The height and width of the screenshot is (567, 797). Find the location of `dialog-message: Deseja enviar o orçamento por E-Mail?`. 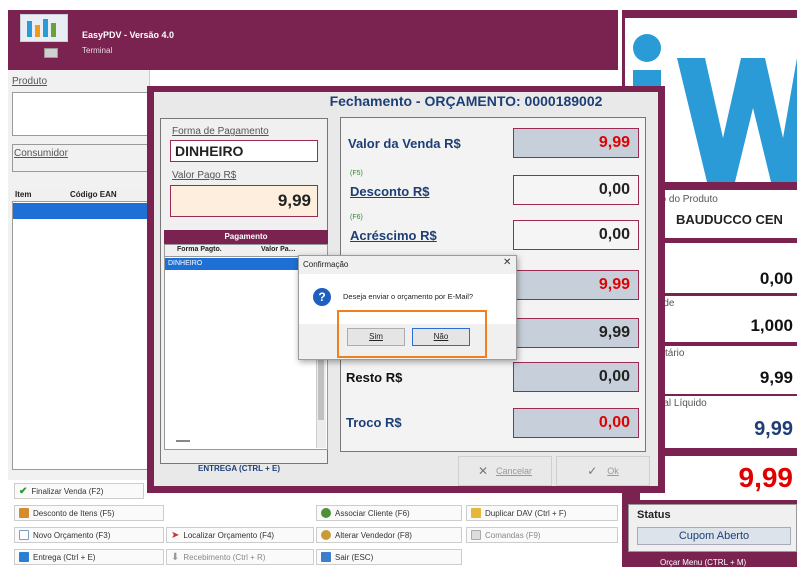

dialog-message: Deseja enviar o orçamento por E-Mail? is located at coordinates (408, 296).